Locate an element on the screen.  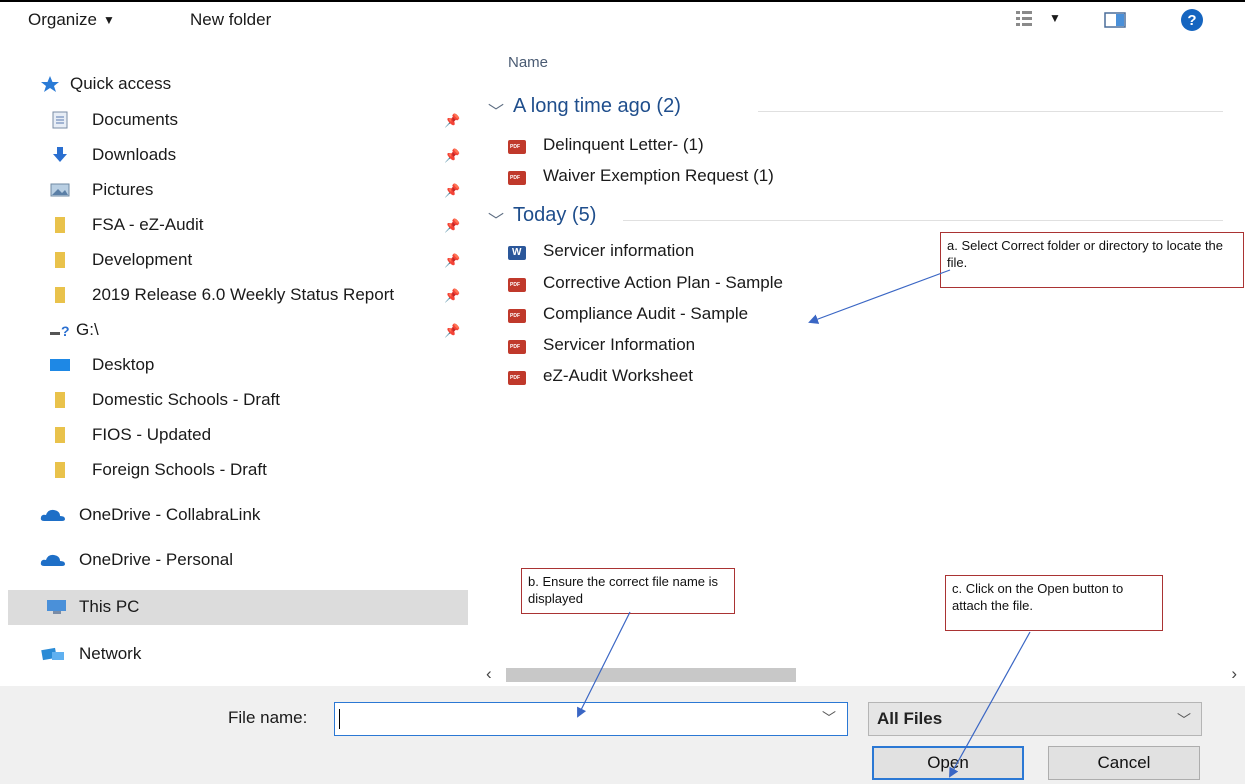
open-button: Open is located at coordinates (948, 763).